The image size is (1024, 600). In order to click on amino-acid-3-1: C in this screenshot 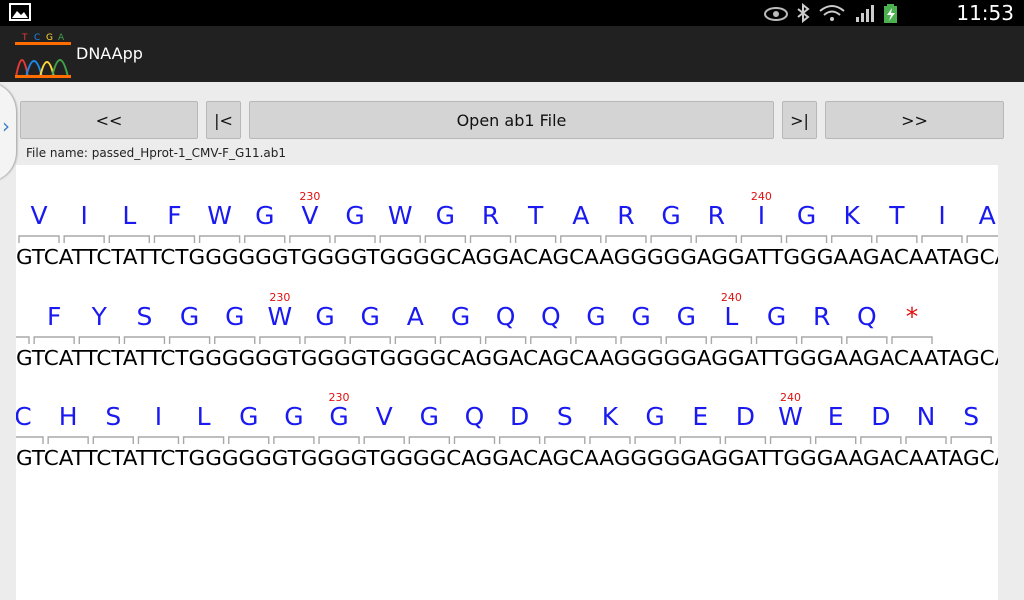, I will do `click(24, 416)`.